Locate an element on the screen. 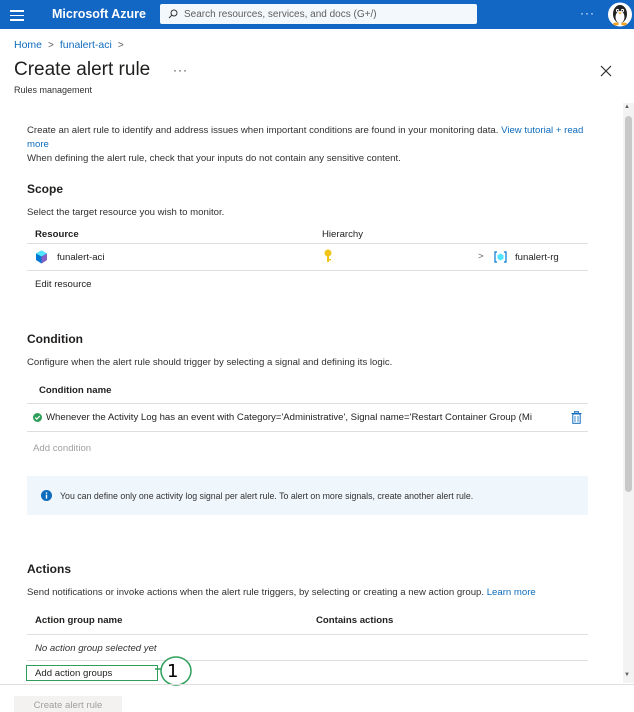 The height and width of the screenshot is (712, 634). title-more-button: ··· is located at coordinates (180, 70).